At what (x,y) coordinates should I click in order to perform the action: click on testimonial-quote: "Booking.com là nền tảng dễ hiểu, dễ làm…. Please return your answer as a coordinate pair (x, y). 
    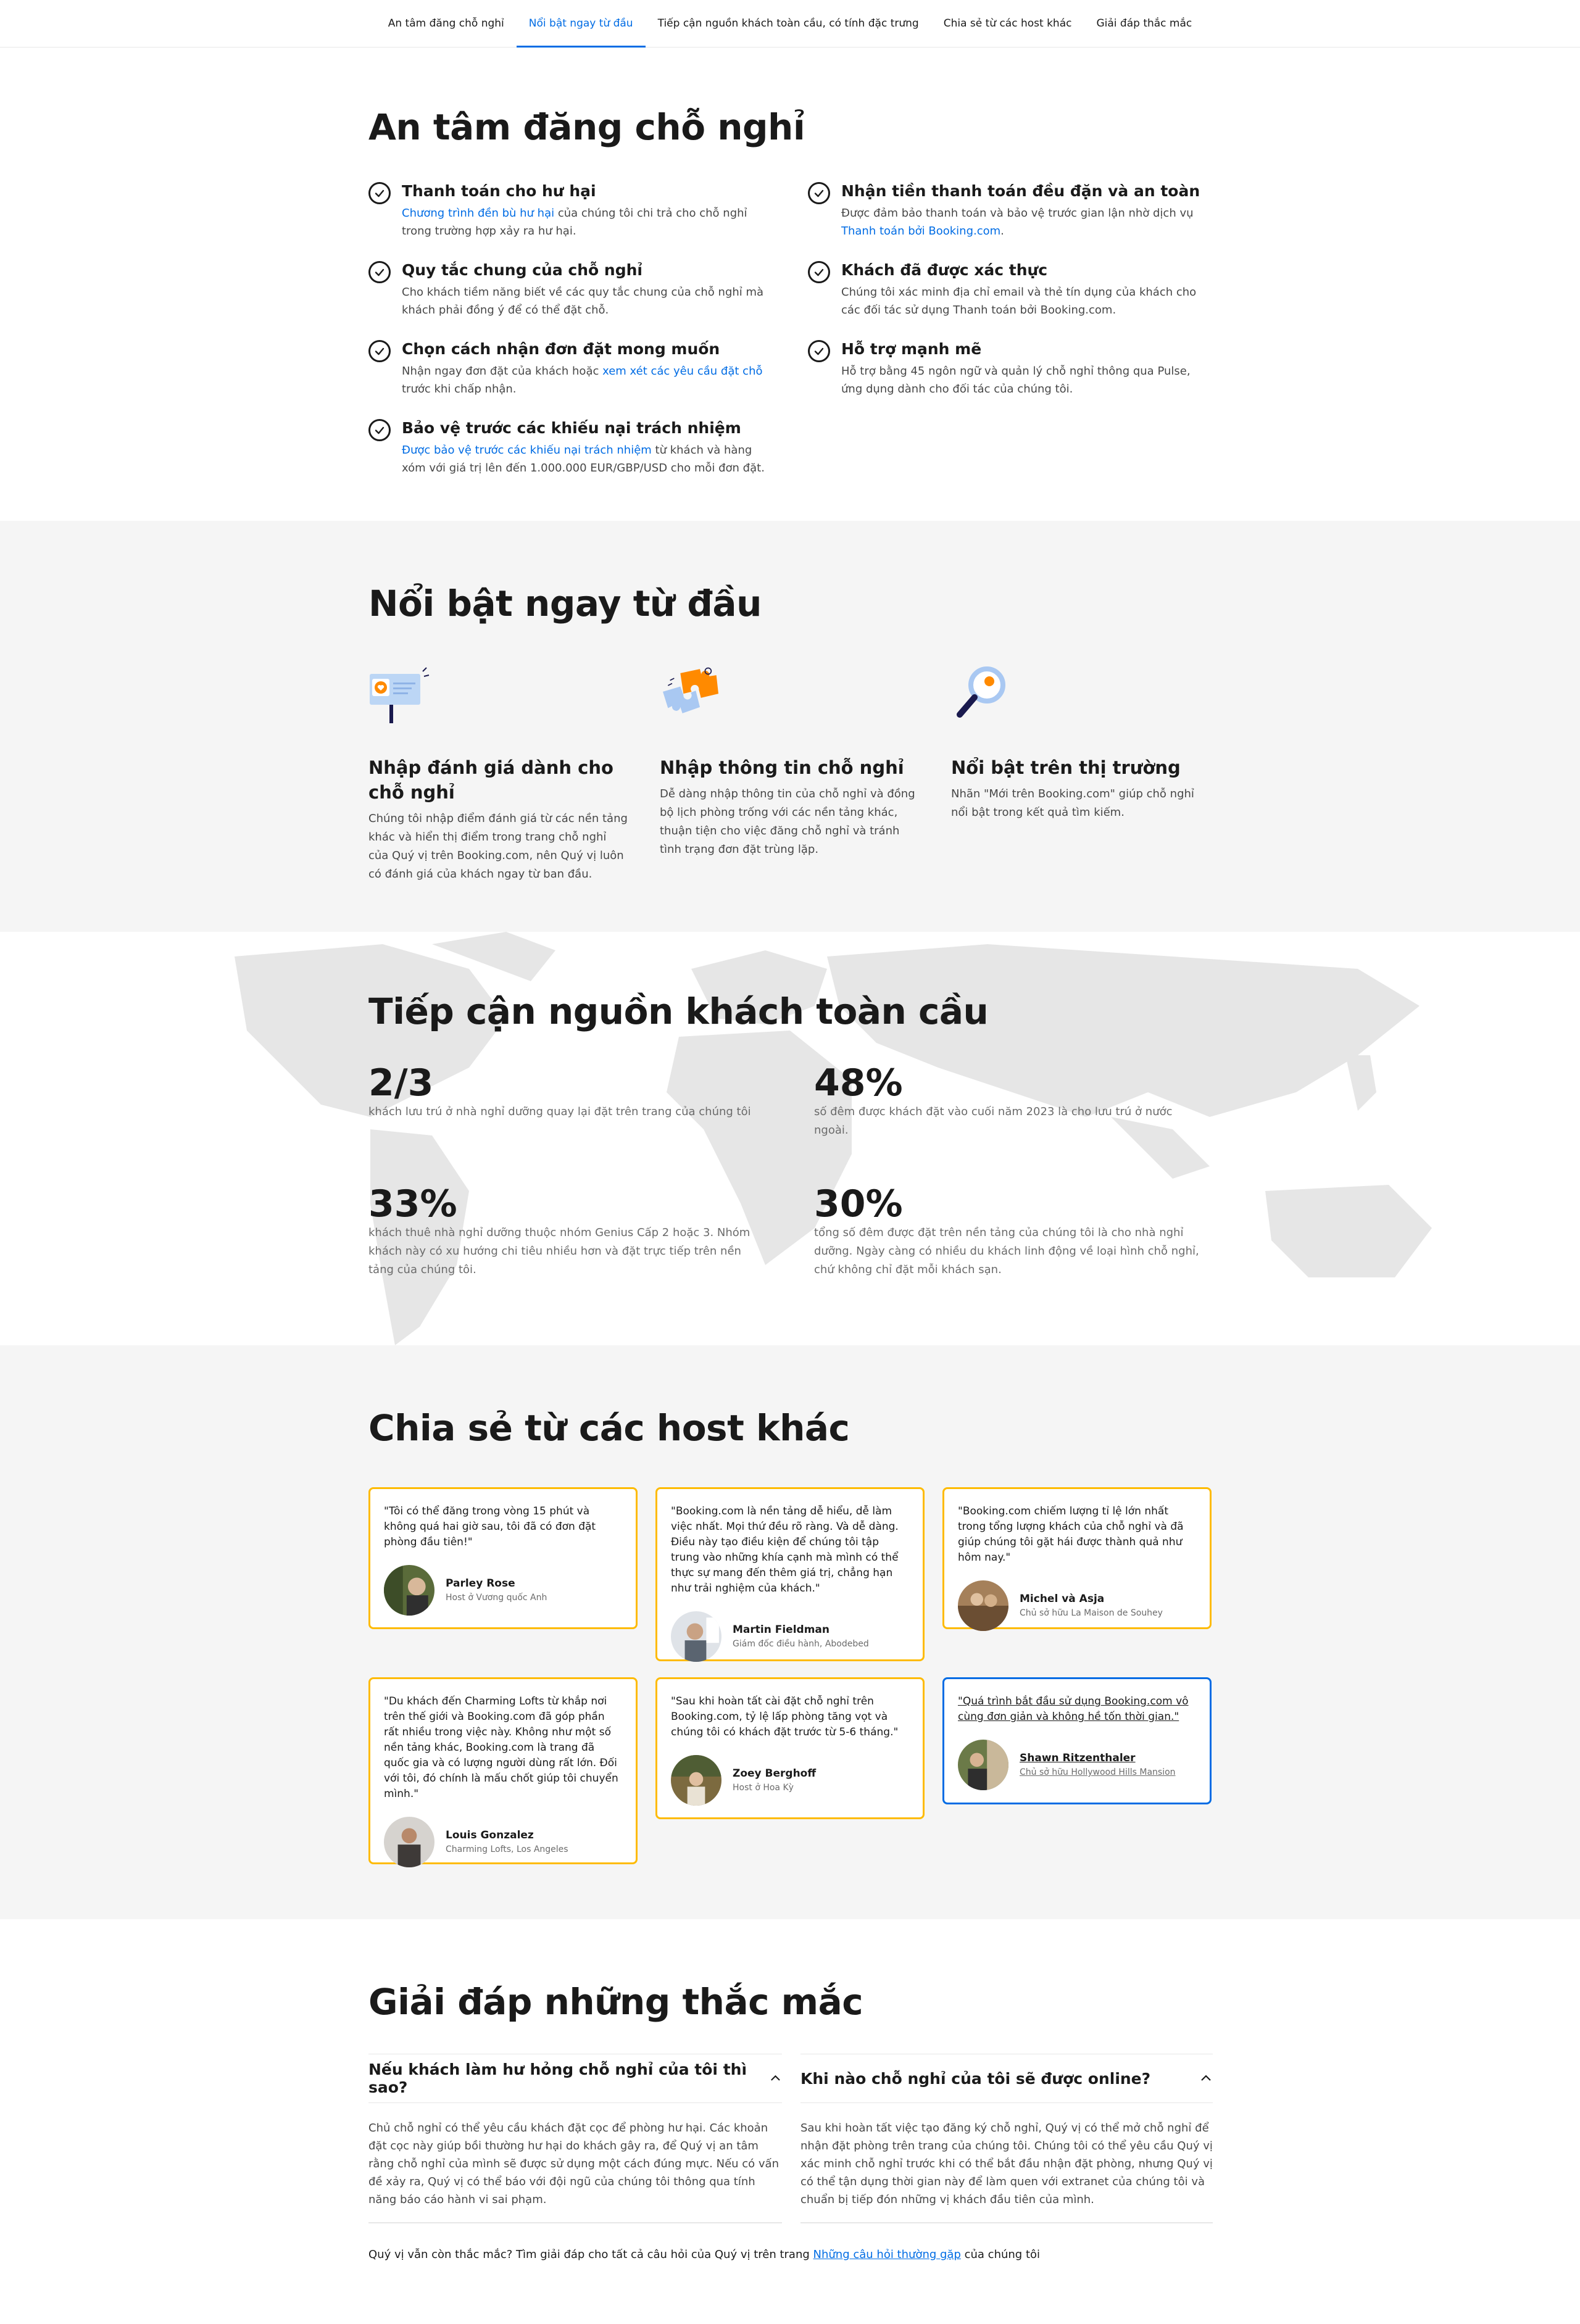
    Looking at the image, I should click on (785, 1550).